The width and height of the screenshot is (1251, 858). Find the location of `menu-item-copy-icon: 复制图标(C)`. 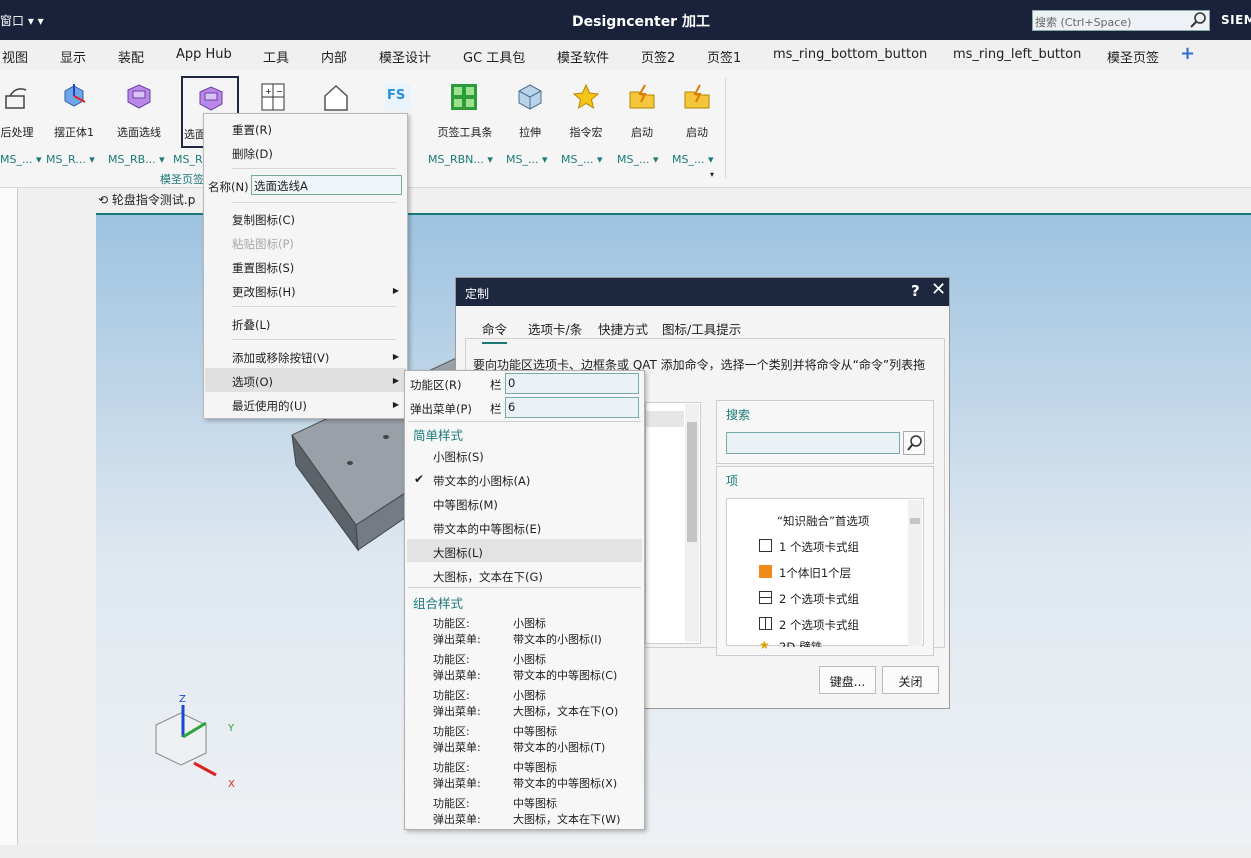

menu-item-copy-icon: 复制图标(C) is located at coordinates (263, 220).